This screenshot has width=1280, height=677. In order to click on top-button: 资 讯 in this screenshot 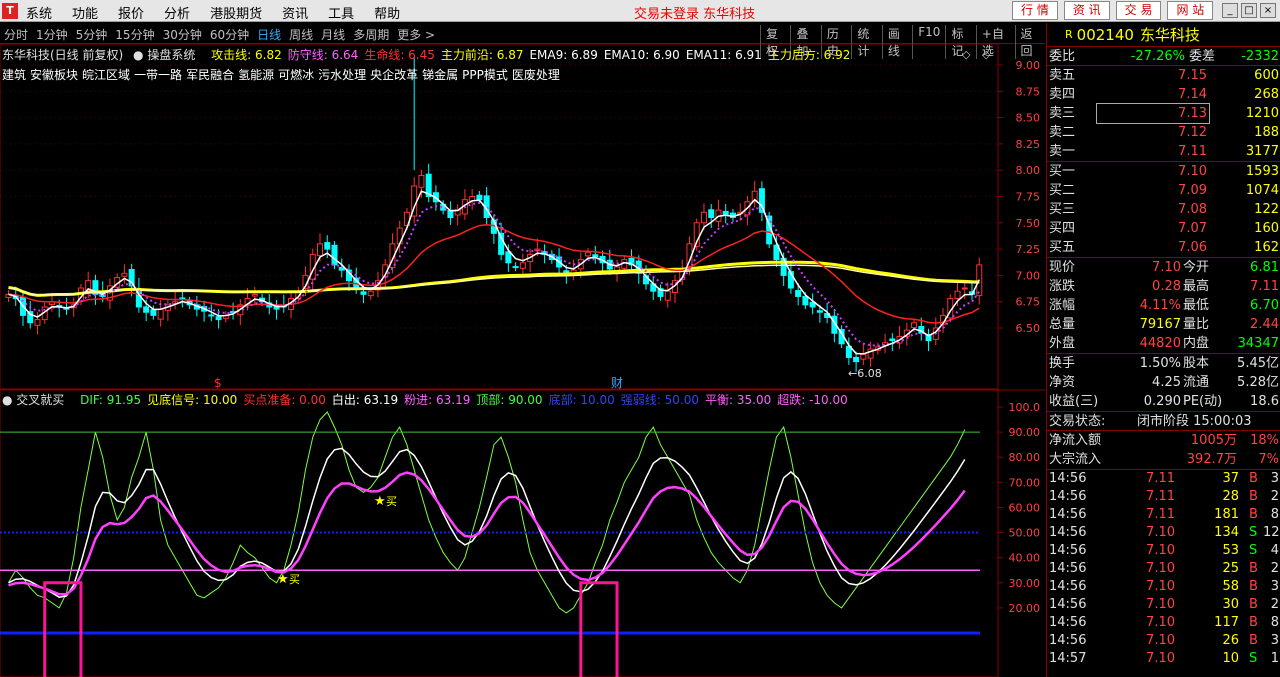, I will do `click(1086, 10)`.